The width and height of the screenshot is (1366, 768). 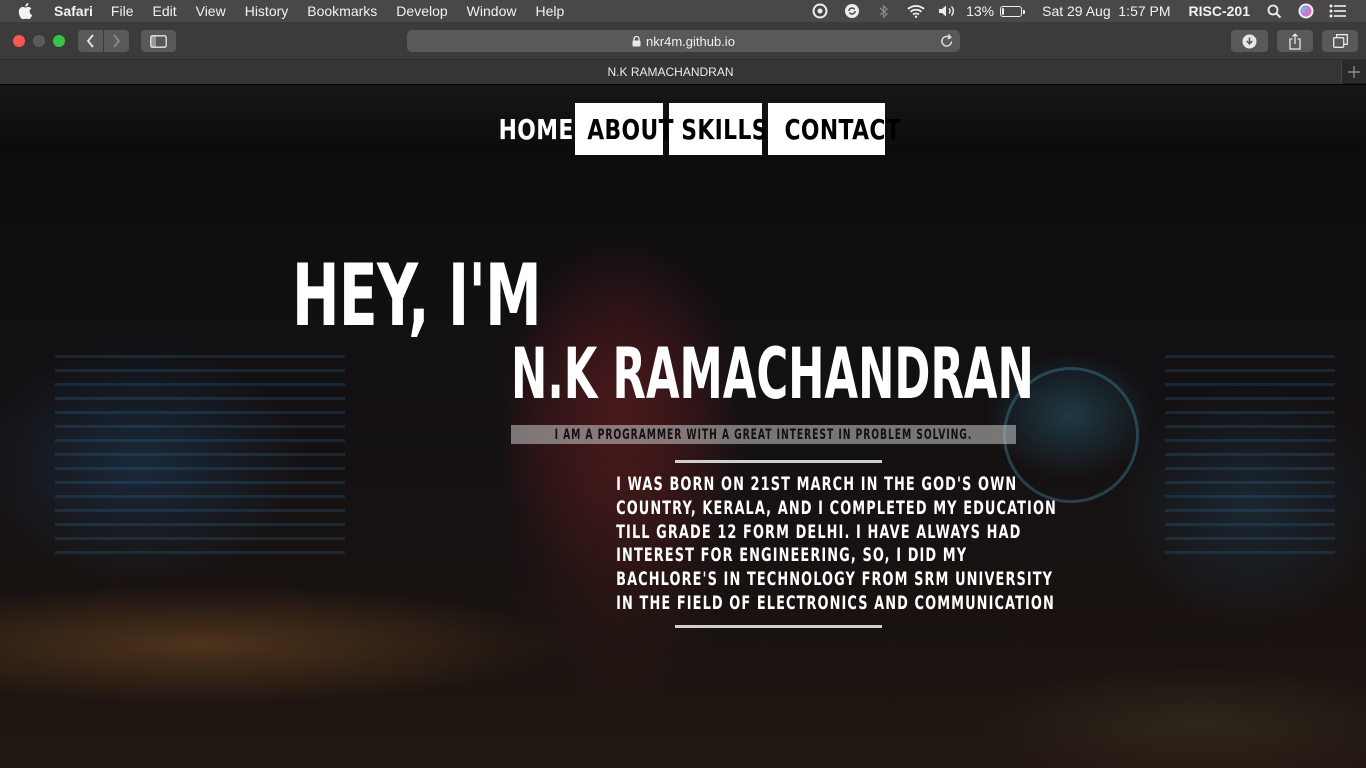 I want to click on volume-icon, so click(x=948, y=11).